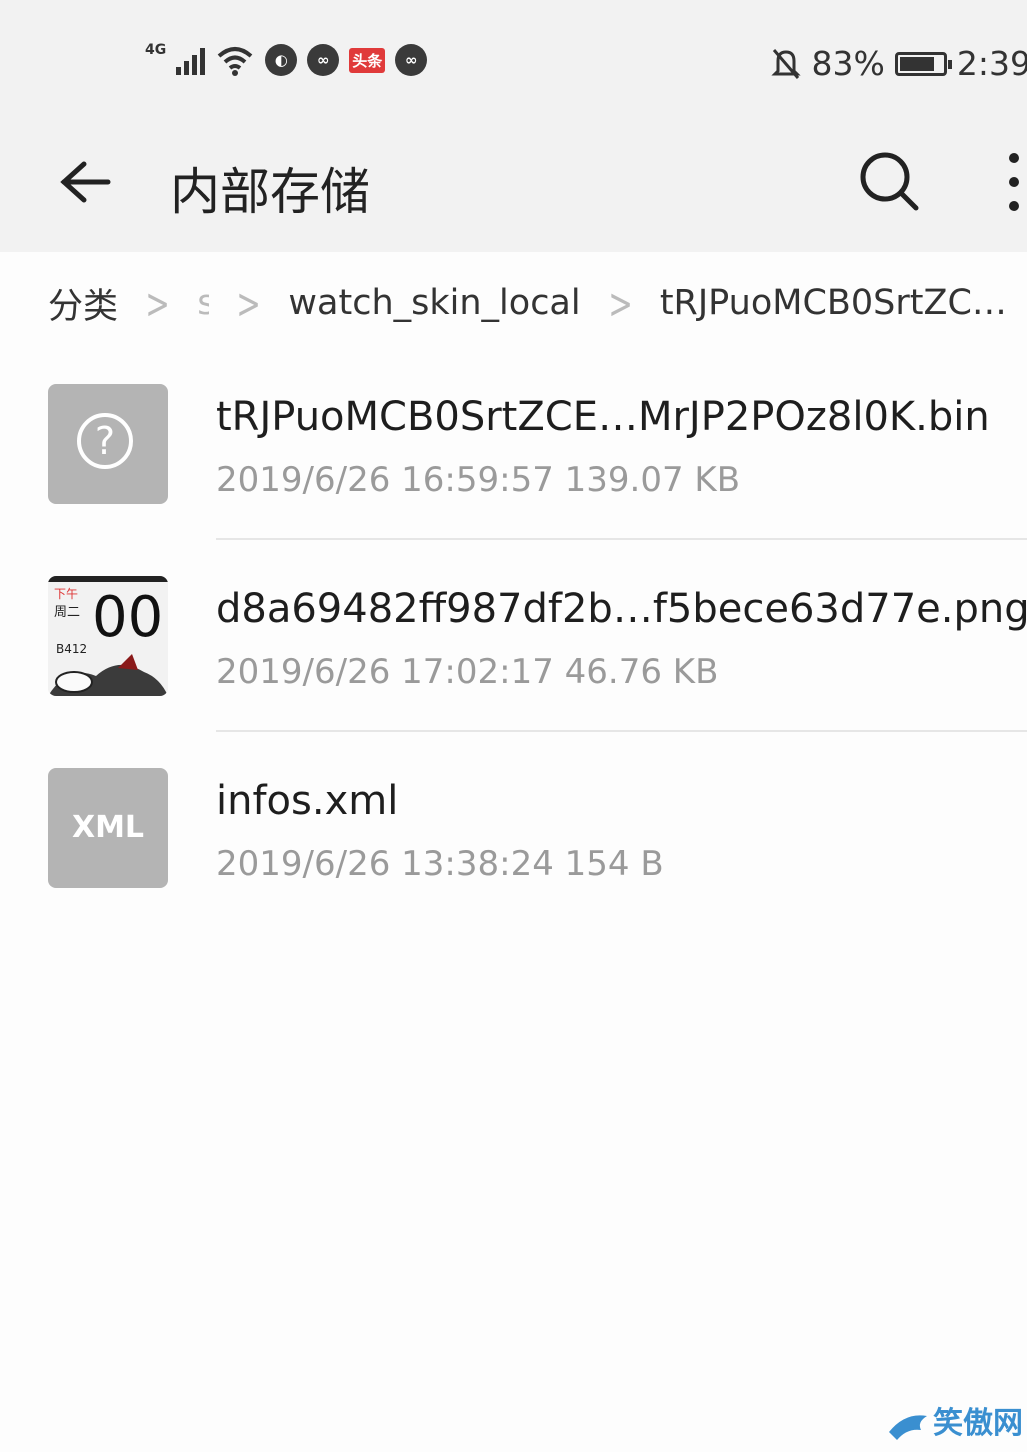 Image resolution: width=1027 pixels, height=1452 pixels. Describe the element at coordinates (83, 303) in the screenshot. I see `breadcrumb-item-category: 分类` at that location.